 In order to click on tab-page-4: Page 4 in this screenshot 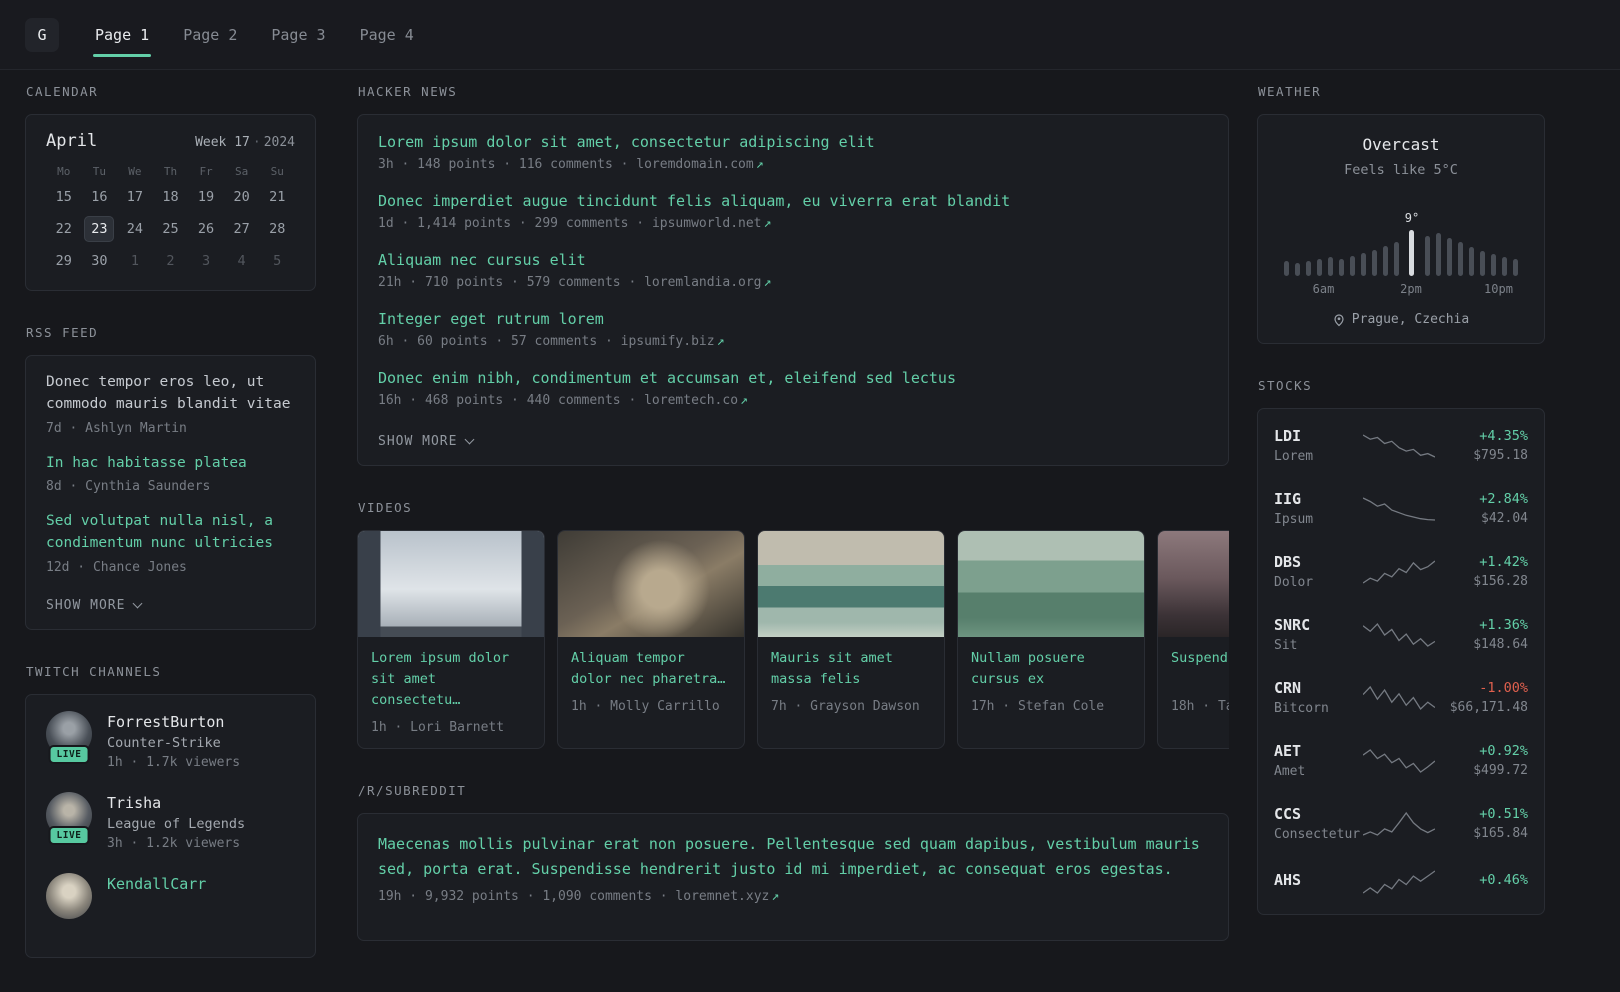, I will do `click(387, 35)`.